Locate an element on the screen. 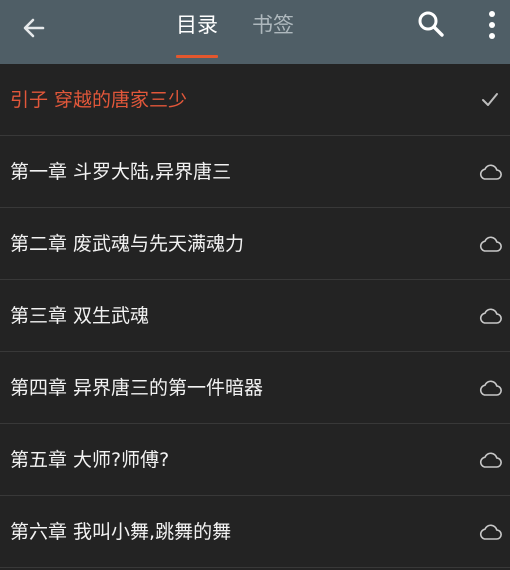 The height and width of the screenshot is (570, 510). chapter-row: 第二章 废武魂与先天满魂力 is located at coordinates (255, 244).